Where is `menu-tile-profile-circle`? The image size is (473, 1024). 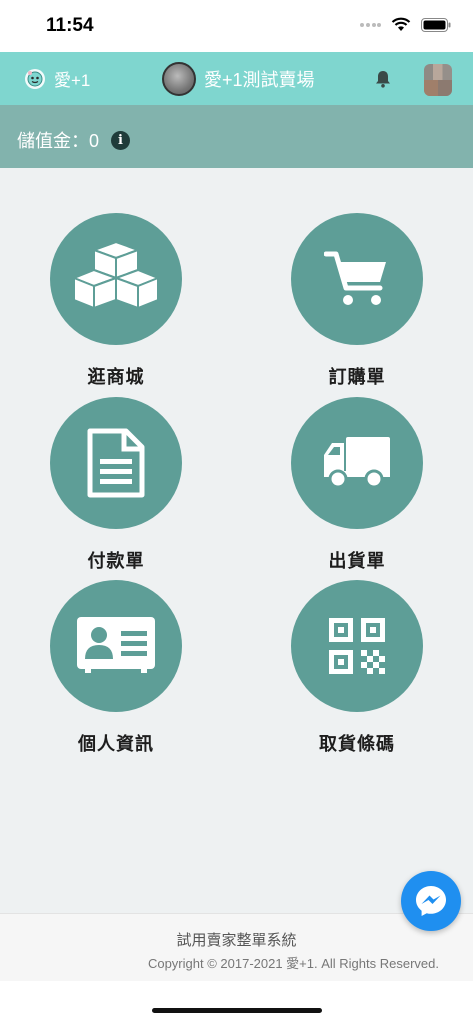
menu-tile-profile-circle is located at coordinates (116, 646).